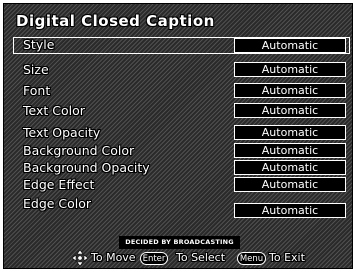 Image resolution: width=357 pixels, height=273 pixels. What do you see at coordinates (62, 132) in the screenshot?
I see `setting-label: Text Opacity` at bounding box center [62, 132].